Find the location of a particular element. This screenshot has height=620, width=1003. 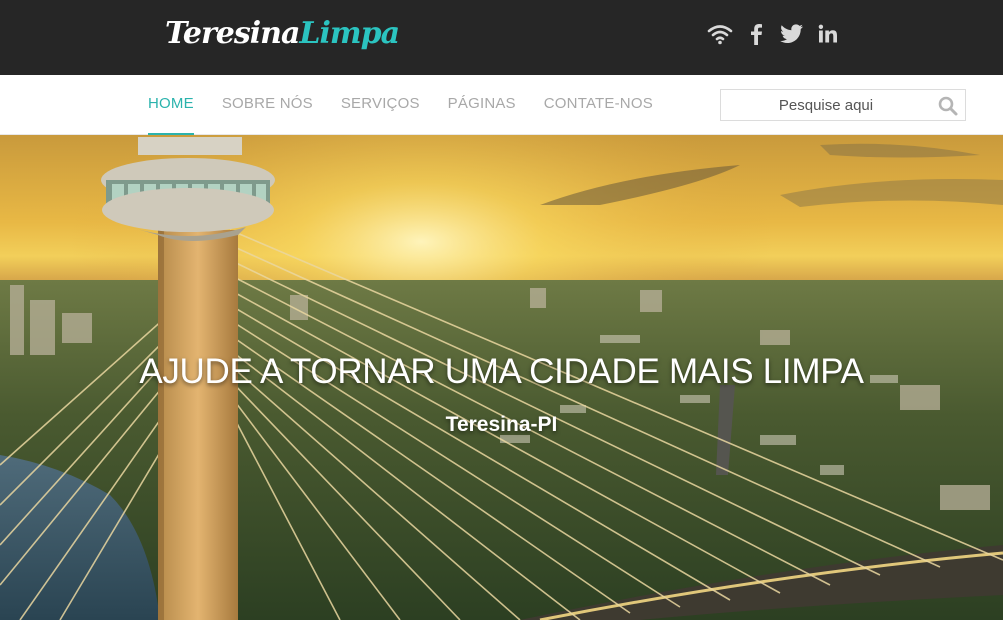

linkedin-icon is located at coordinates (828, 34).